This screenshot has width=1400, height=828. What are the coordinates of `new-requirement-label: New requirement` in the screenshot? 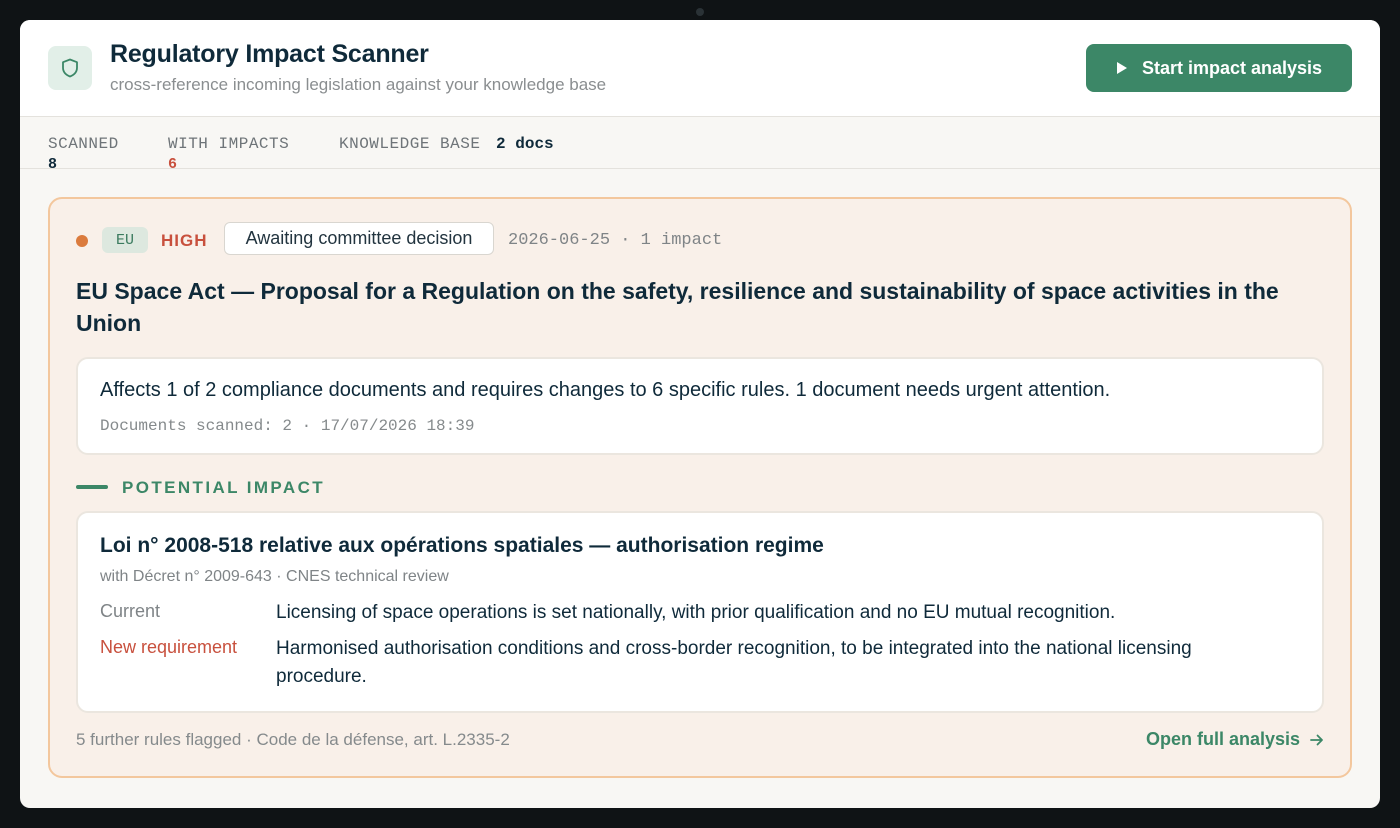 It's located at (169, 647).